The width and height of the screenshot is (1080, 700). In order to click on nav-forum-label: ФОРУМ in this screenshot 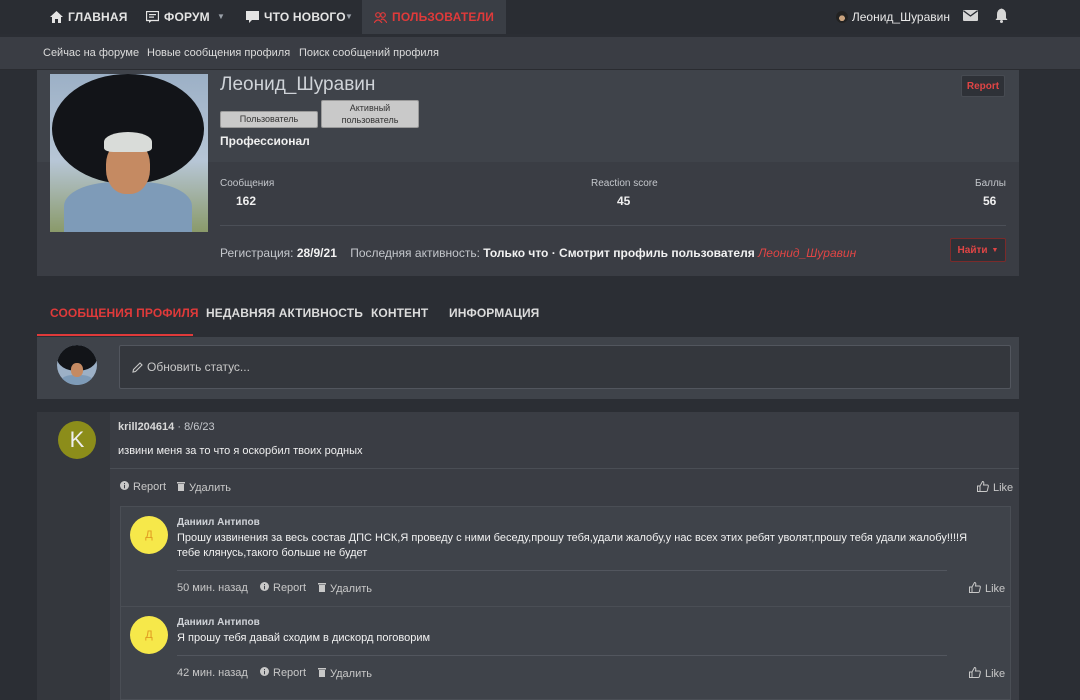, I will do `click(187, 17)`.